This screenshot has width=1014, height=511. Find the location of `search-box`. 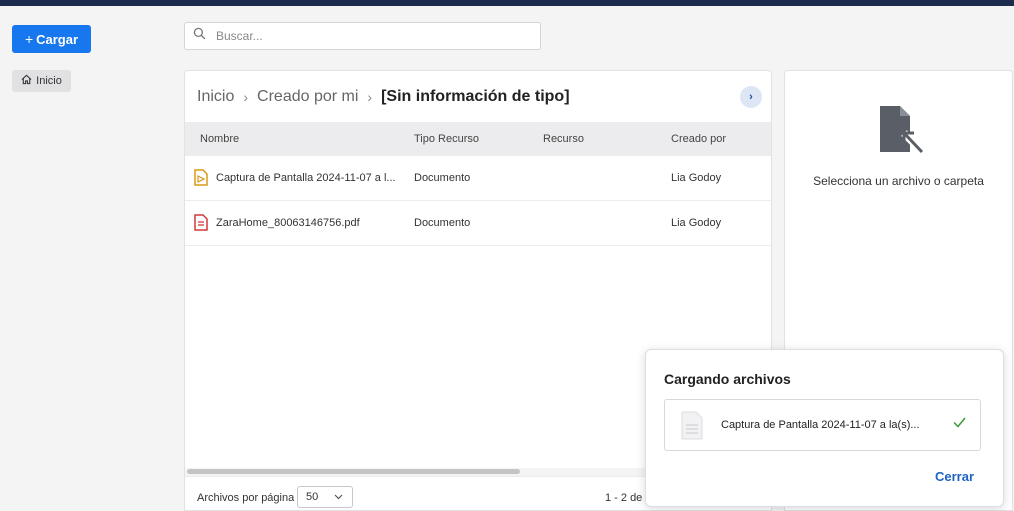

search-box is located at coordinates (362, 36).